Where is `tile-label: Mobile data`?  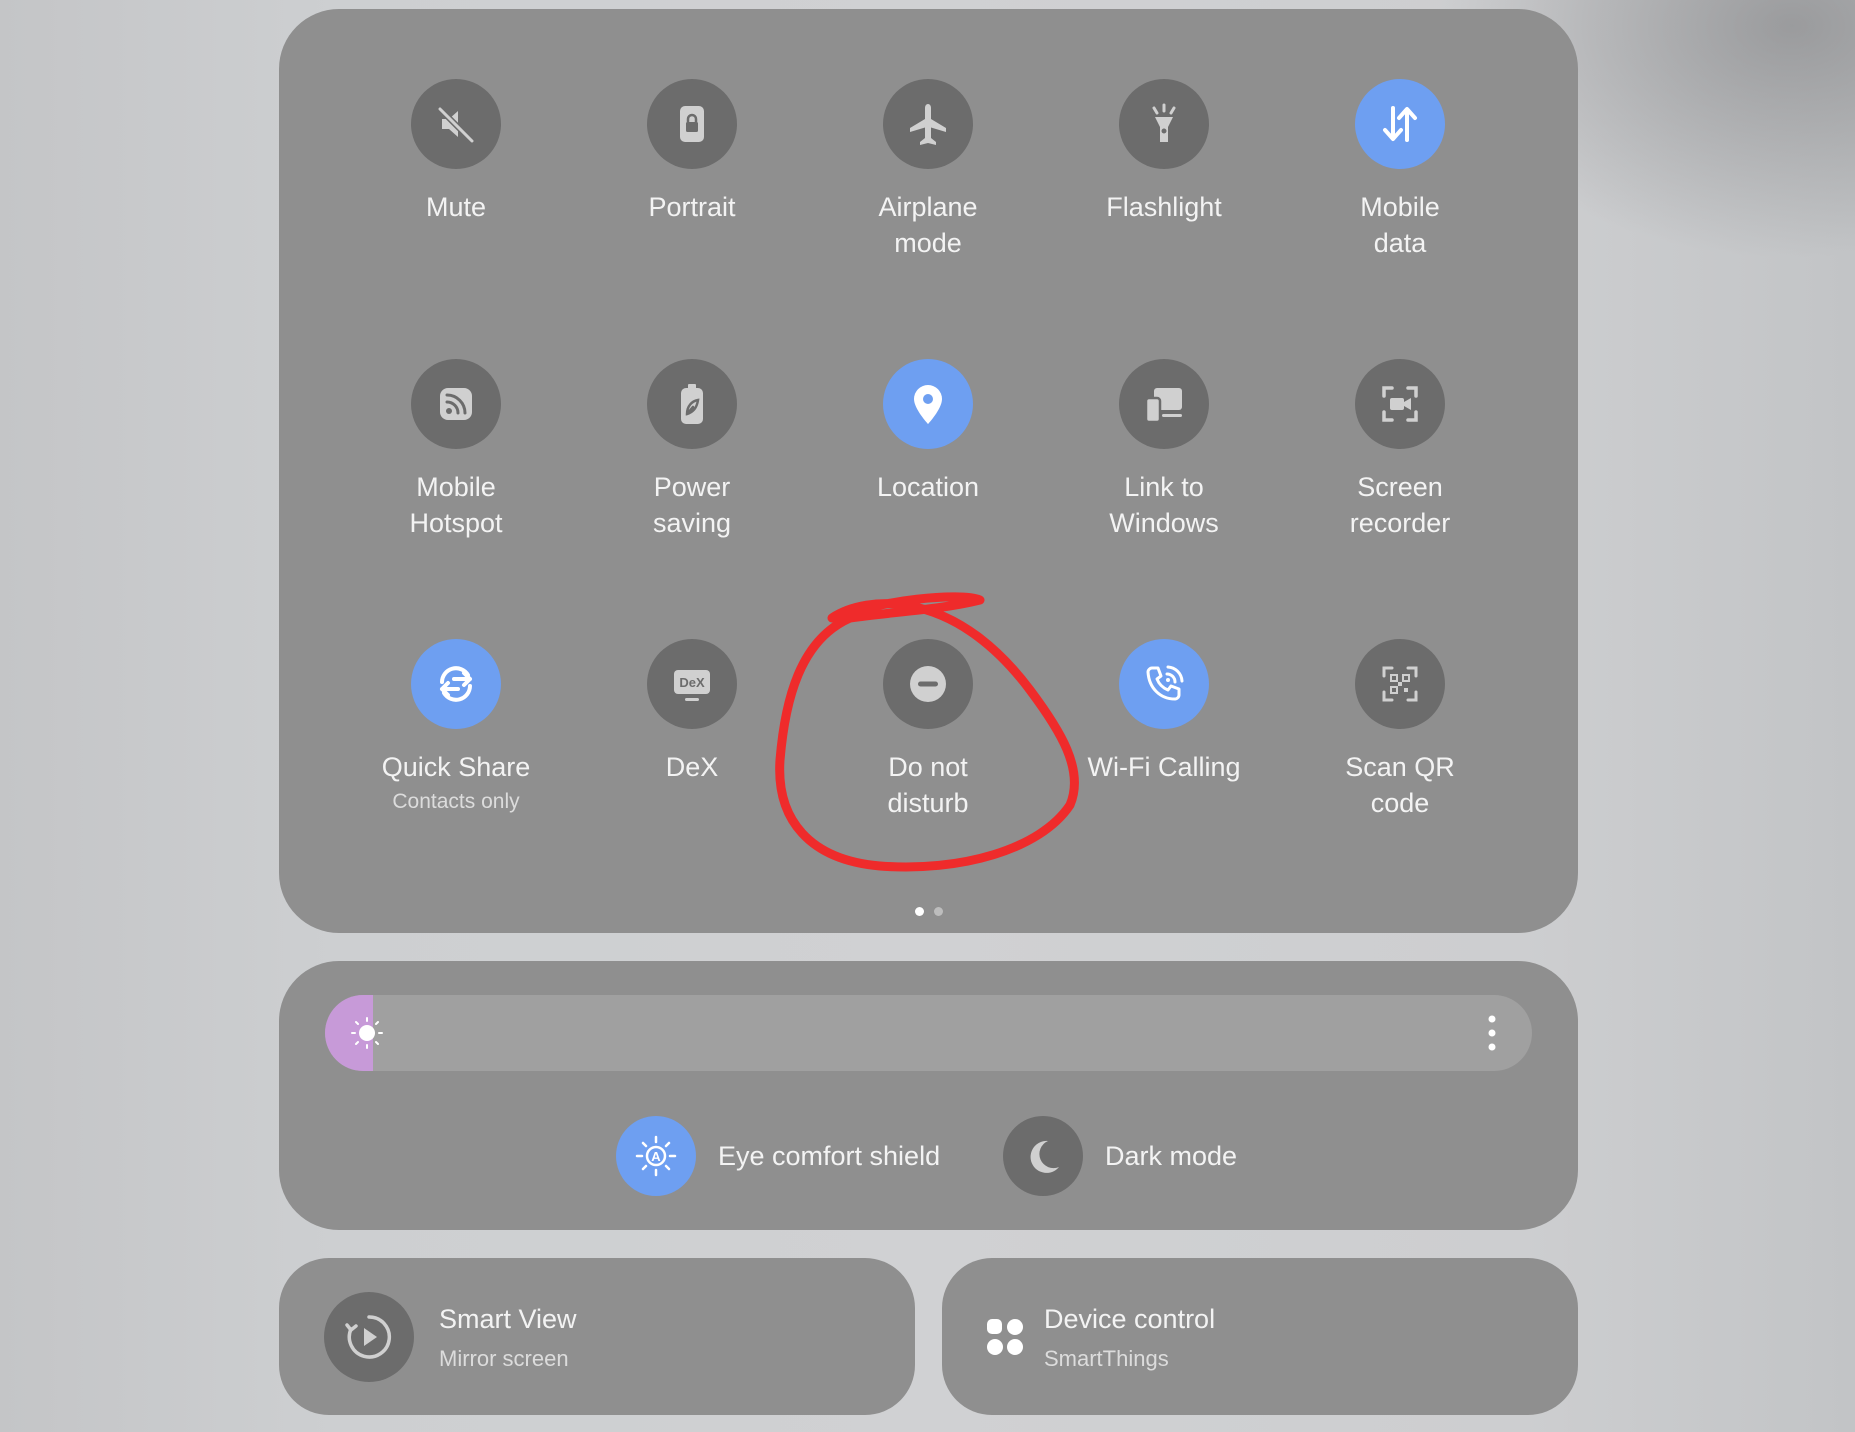 tile-label: Mobile data is located at coordinates (1400, 225).